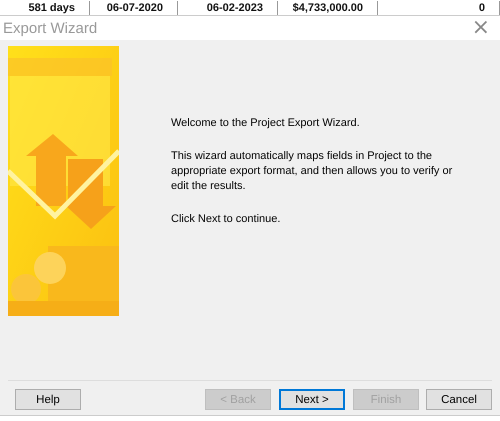 This screenshot has height=421, width=500. I want to click on spreadsheet-cell: 06-07-2020, so click(134, 7).